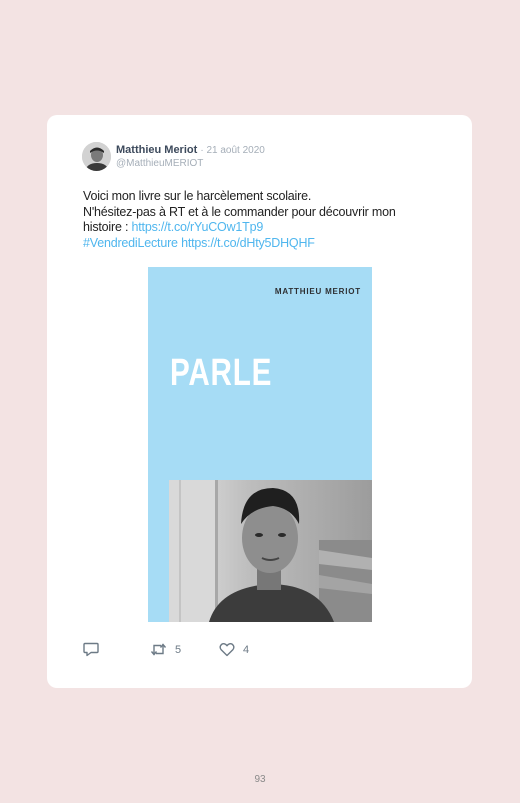  I want to click on author-line: Matthieu Meriot · 21 août 2020, so click(190, 150).